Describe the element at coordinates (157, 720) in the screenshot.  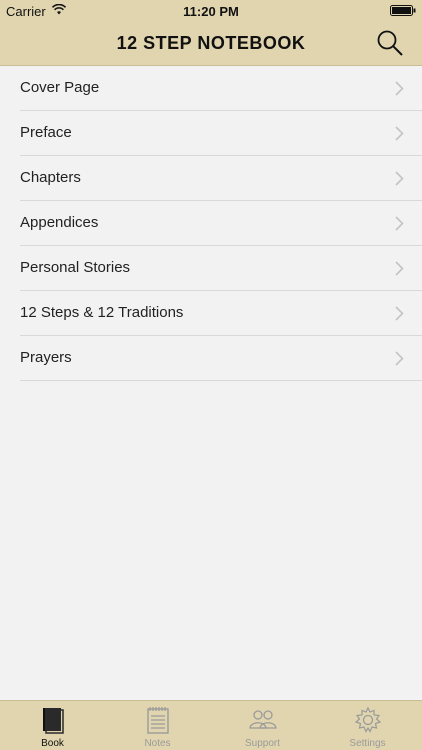
I see `notes-icon` at that location.